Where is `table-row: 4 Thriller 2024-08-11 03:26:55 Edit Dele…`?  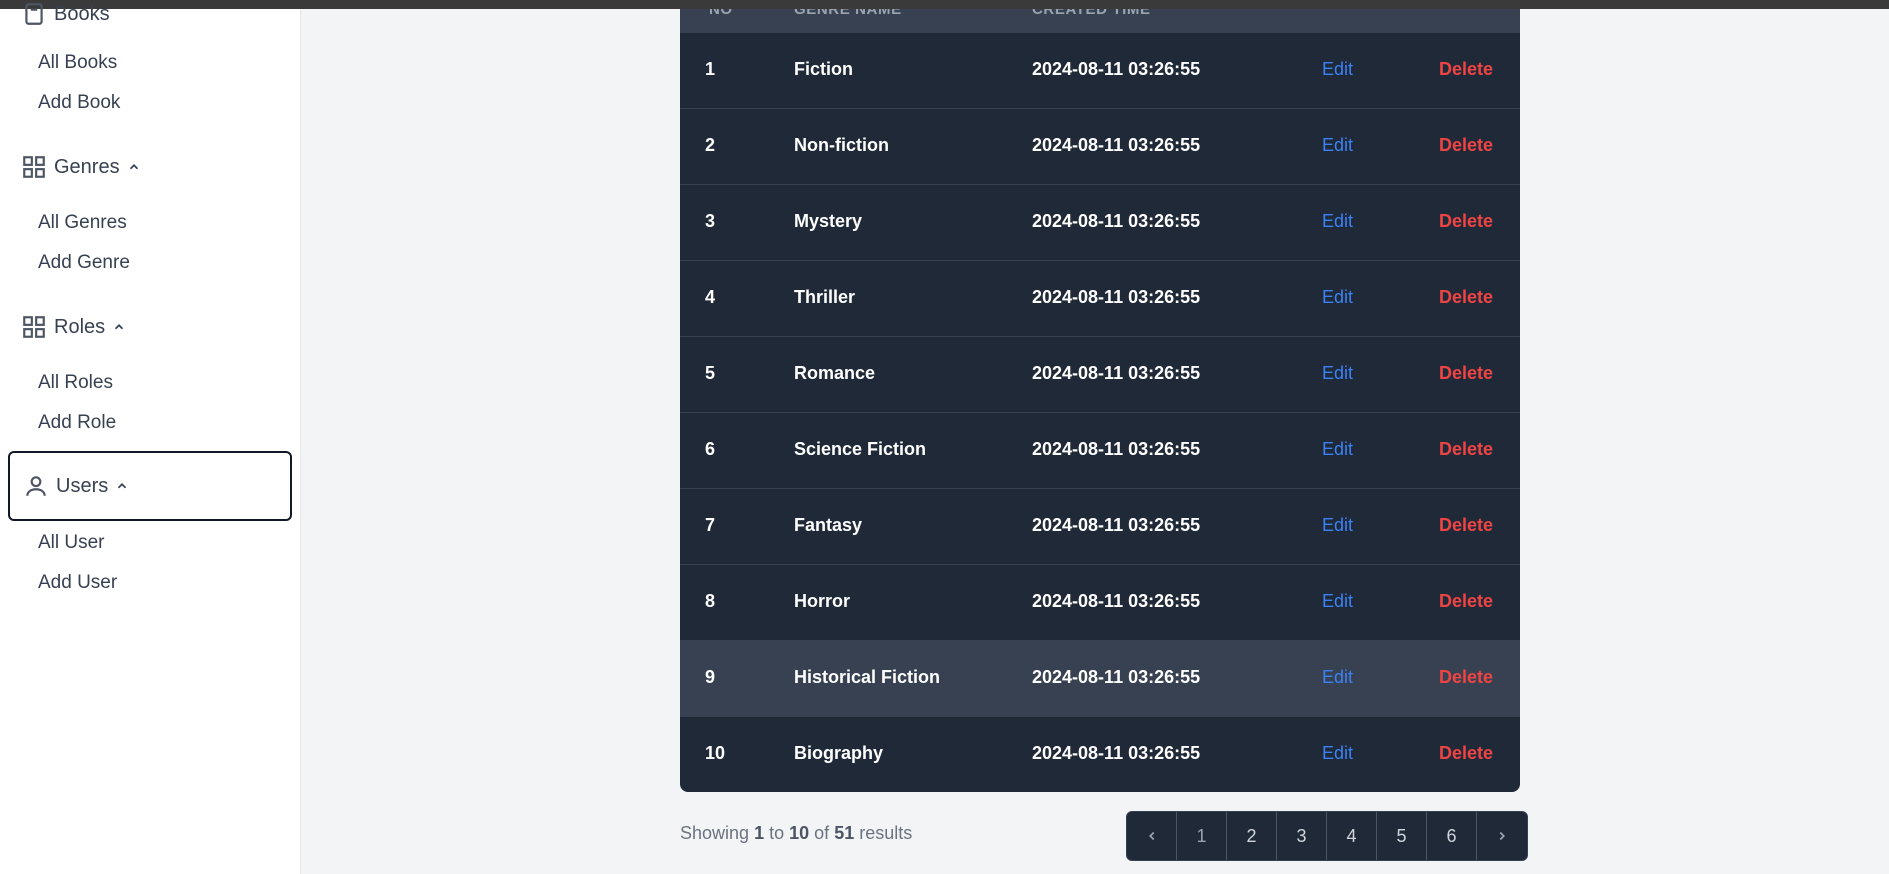
table-row: 4 Thriller 2024-08-11 03:26:55 Edit Dele… is located at coordinates (1100, 299).